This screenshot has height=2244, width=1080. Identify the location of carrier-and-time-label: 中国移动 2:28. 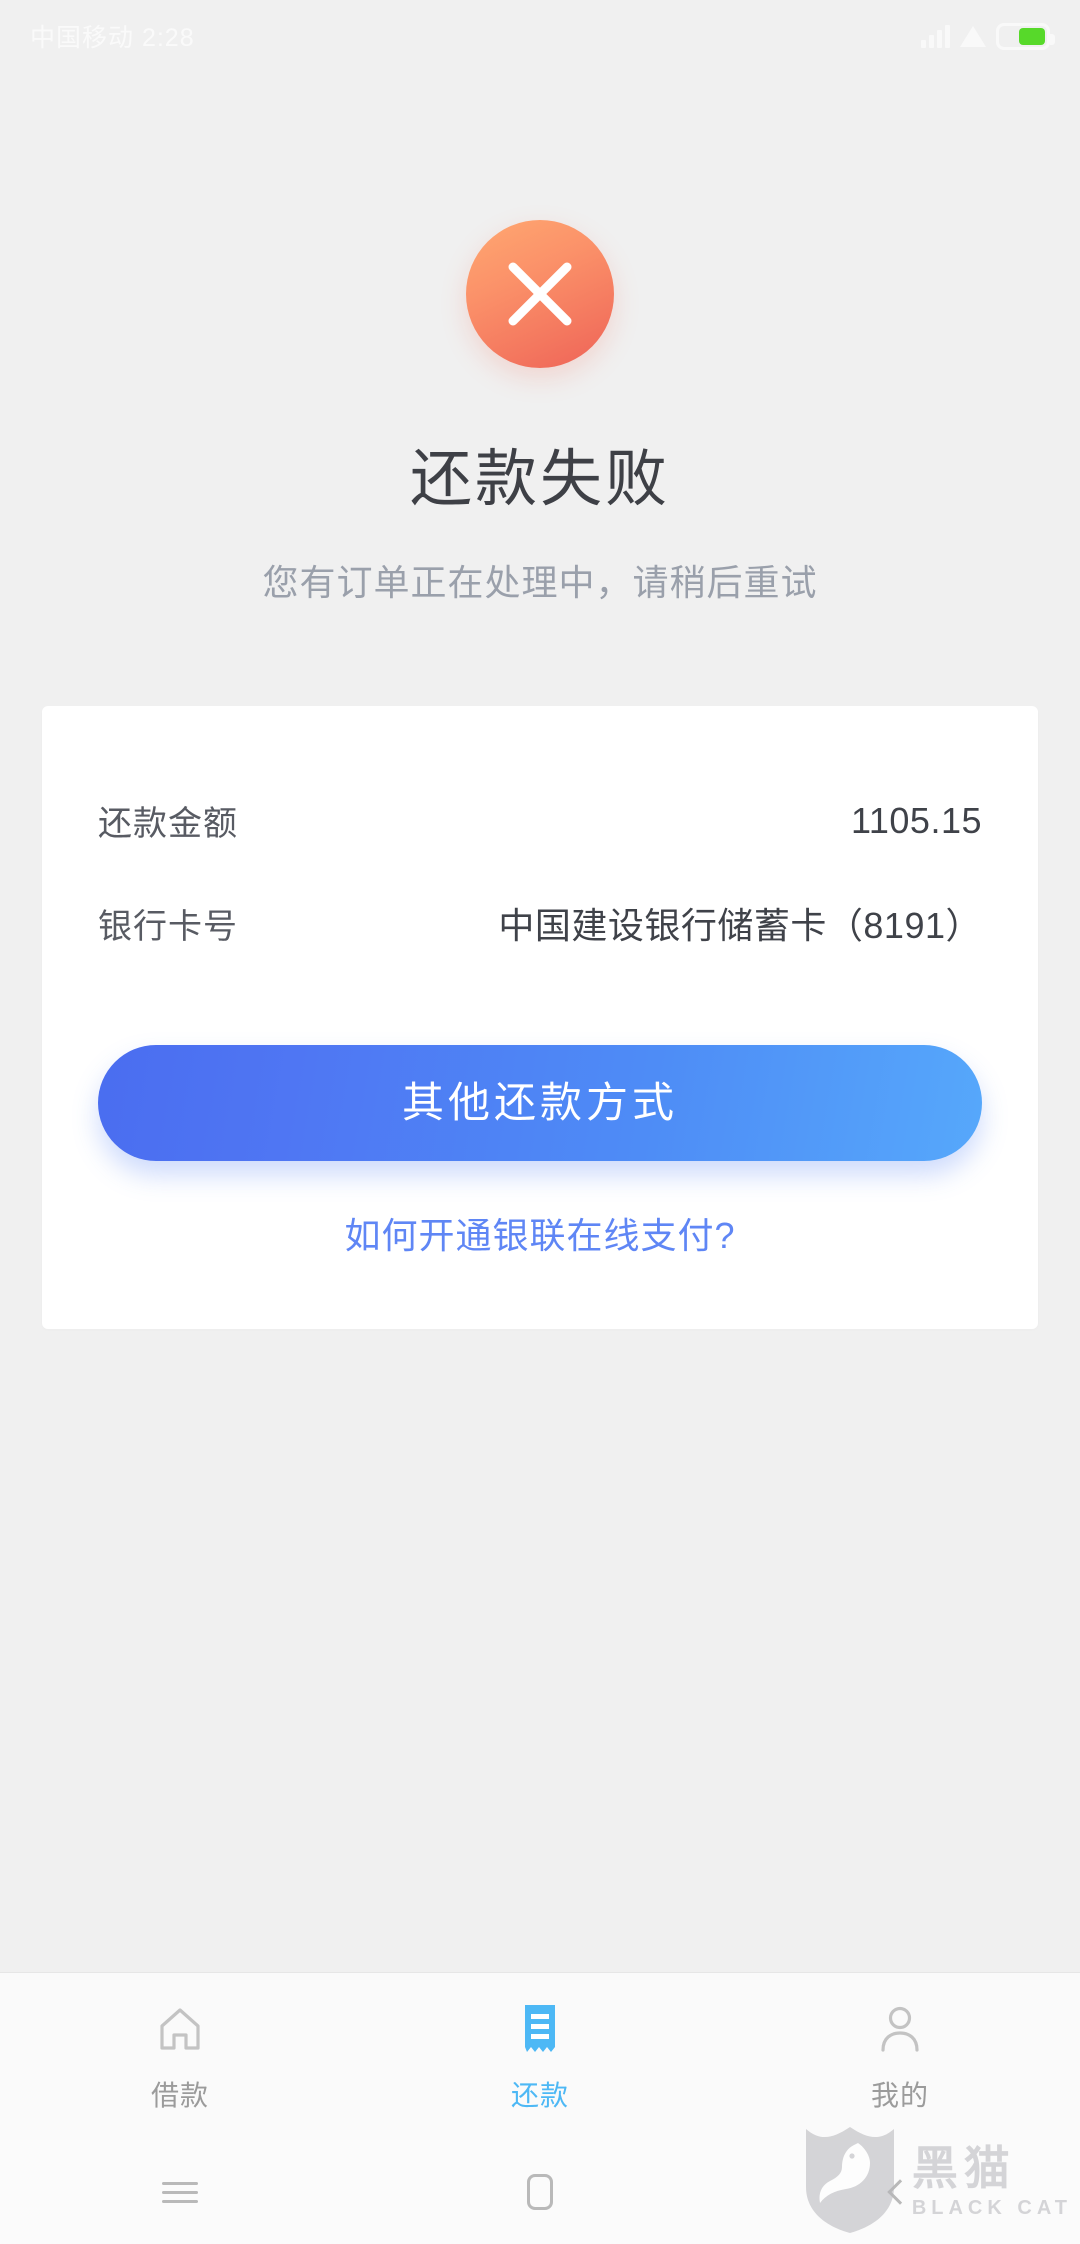
(112, 38).